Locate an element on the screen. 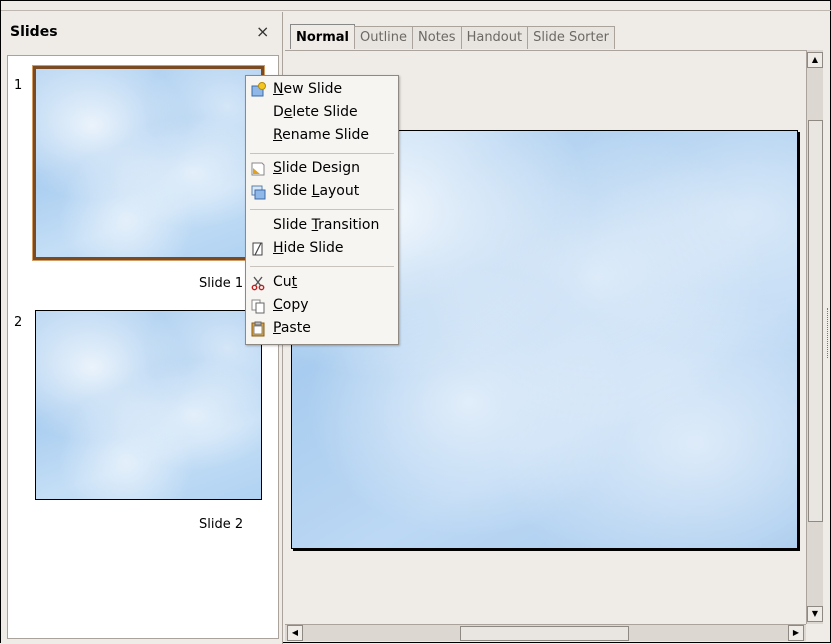 The height and width of the screenshot is (644, 831). copy-icon is located at coordinates (258, 306).